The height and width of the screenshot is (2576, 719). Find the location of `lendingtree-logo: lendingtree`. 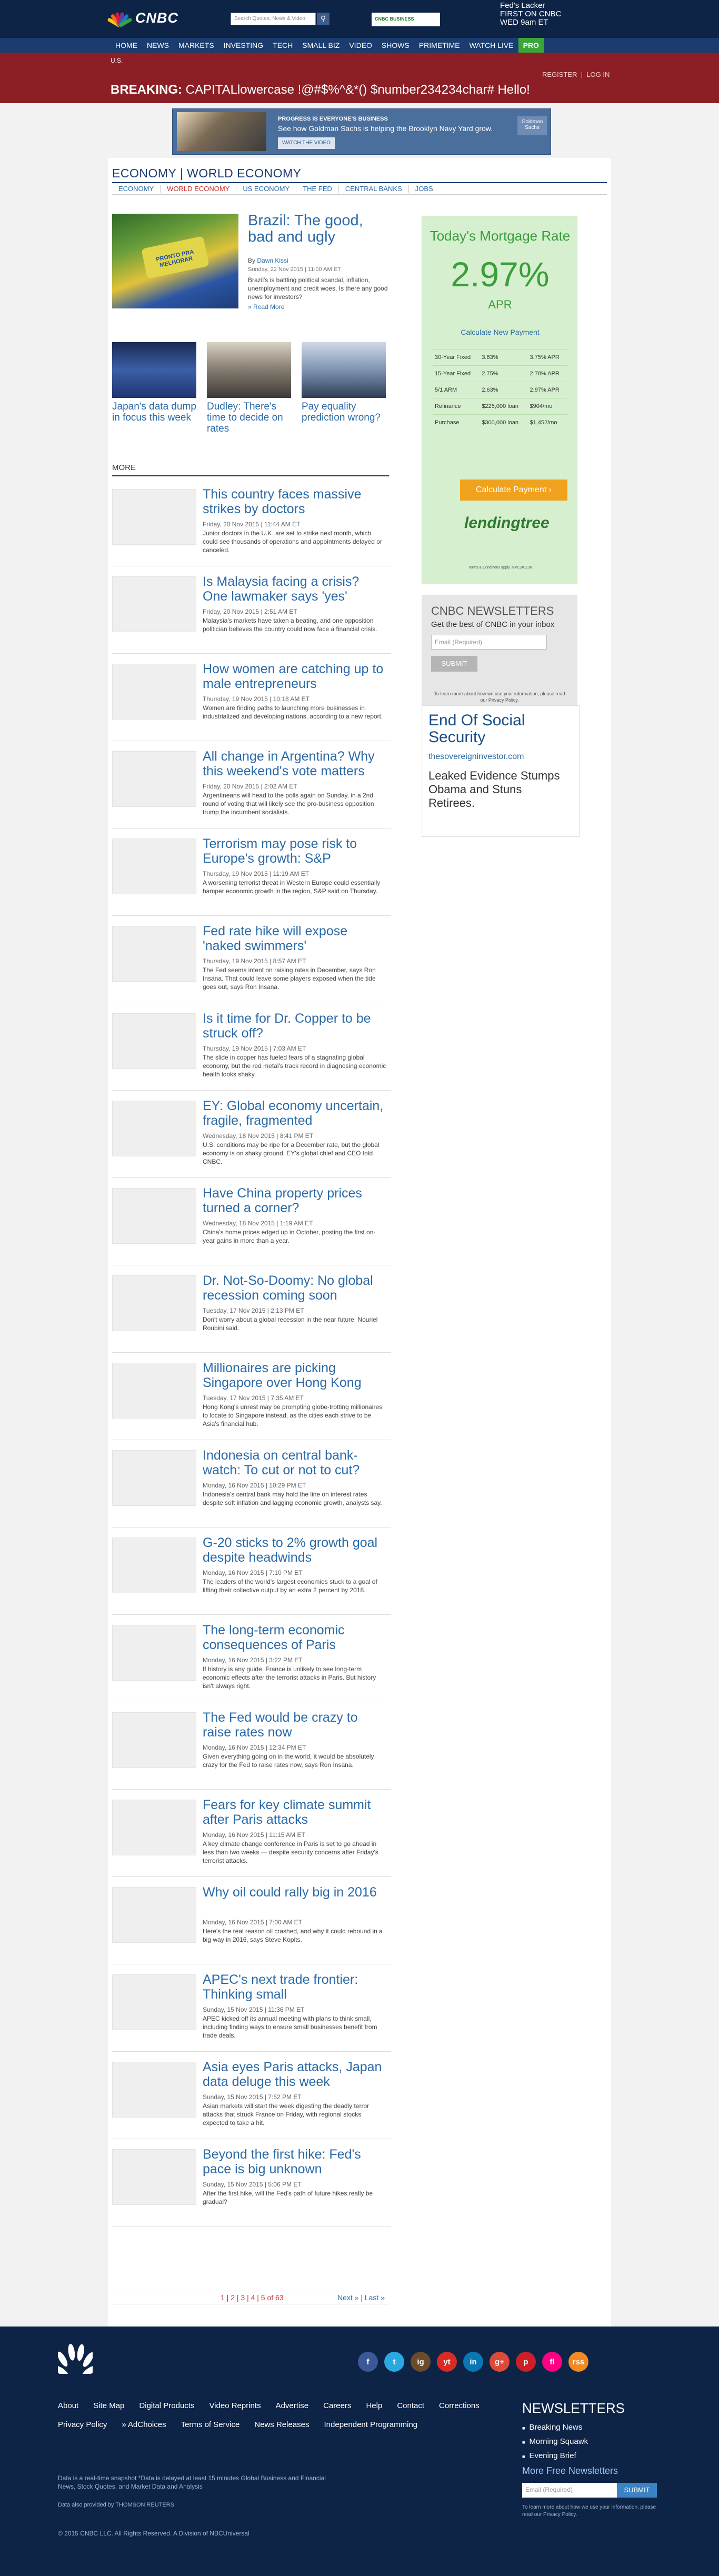

lendingtree-logo: lendingtree is located at coordinates (507, 523).